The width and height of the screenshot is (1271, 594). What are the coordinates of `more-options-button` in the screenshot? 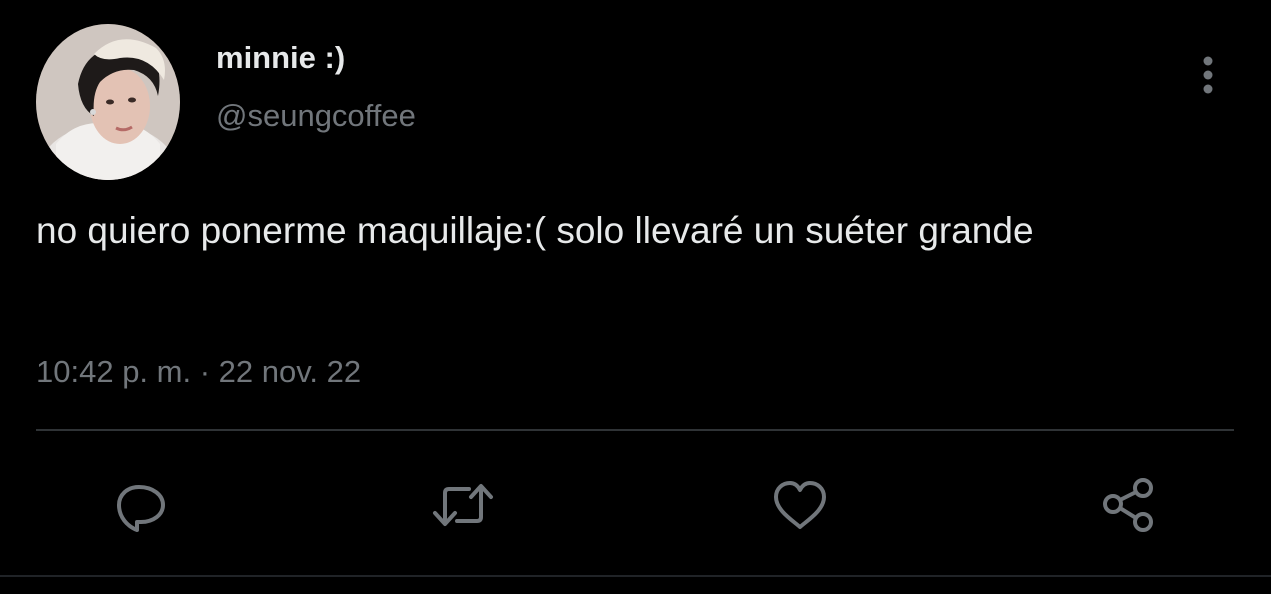 It's located at (1208, 75).